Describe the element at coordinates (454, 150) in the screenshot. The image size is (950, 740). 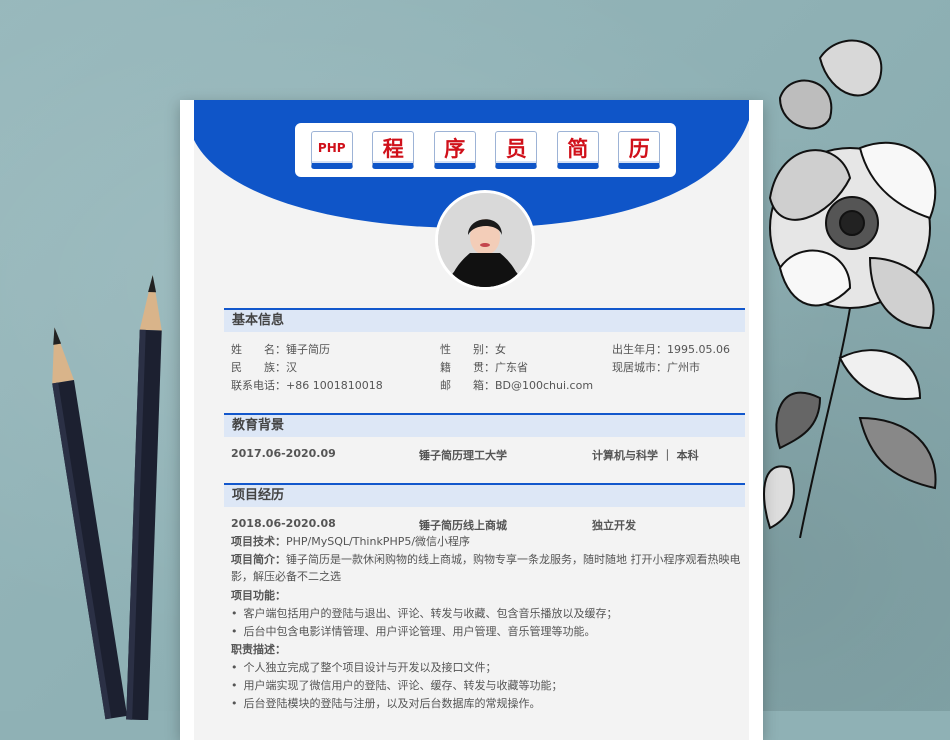
I see `title-key: 序` at that location.